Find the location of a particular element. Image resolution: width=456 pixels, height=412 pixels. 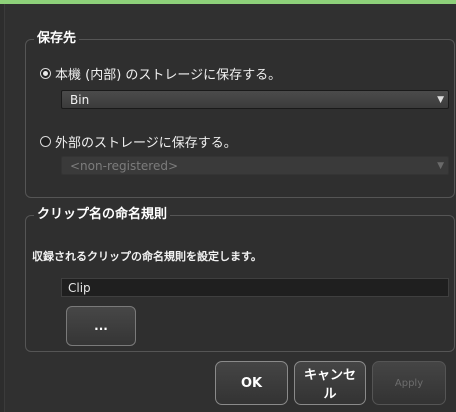

clip-naming-title: クリップ名の命名規則 is located at coordinates (102, 214).